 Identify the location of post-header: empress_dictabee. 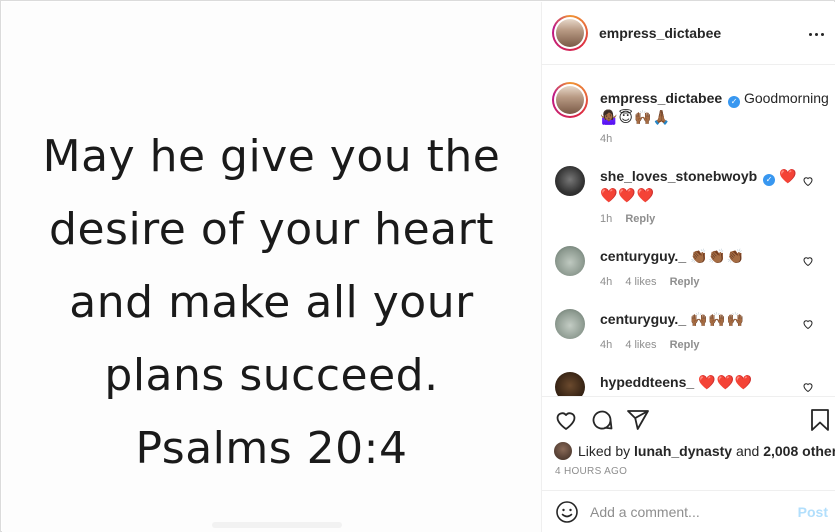
(688, 33).